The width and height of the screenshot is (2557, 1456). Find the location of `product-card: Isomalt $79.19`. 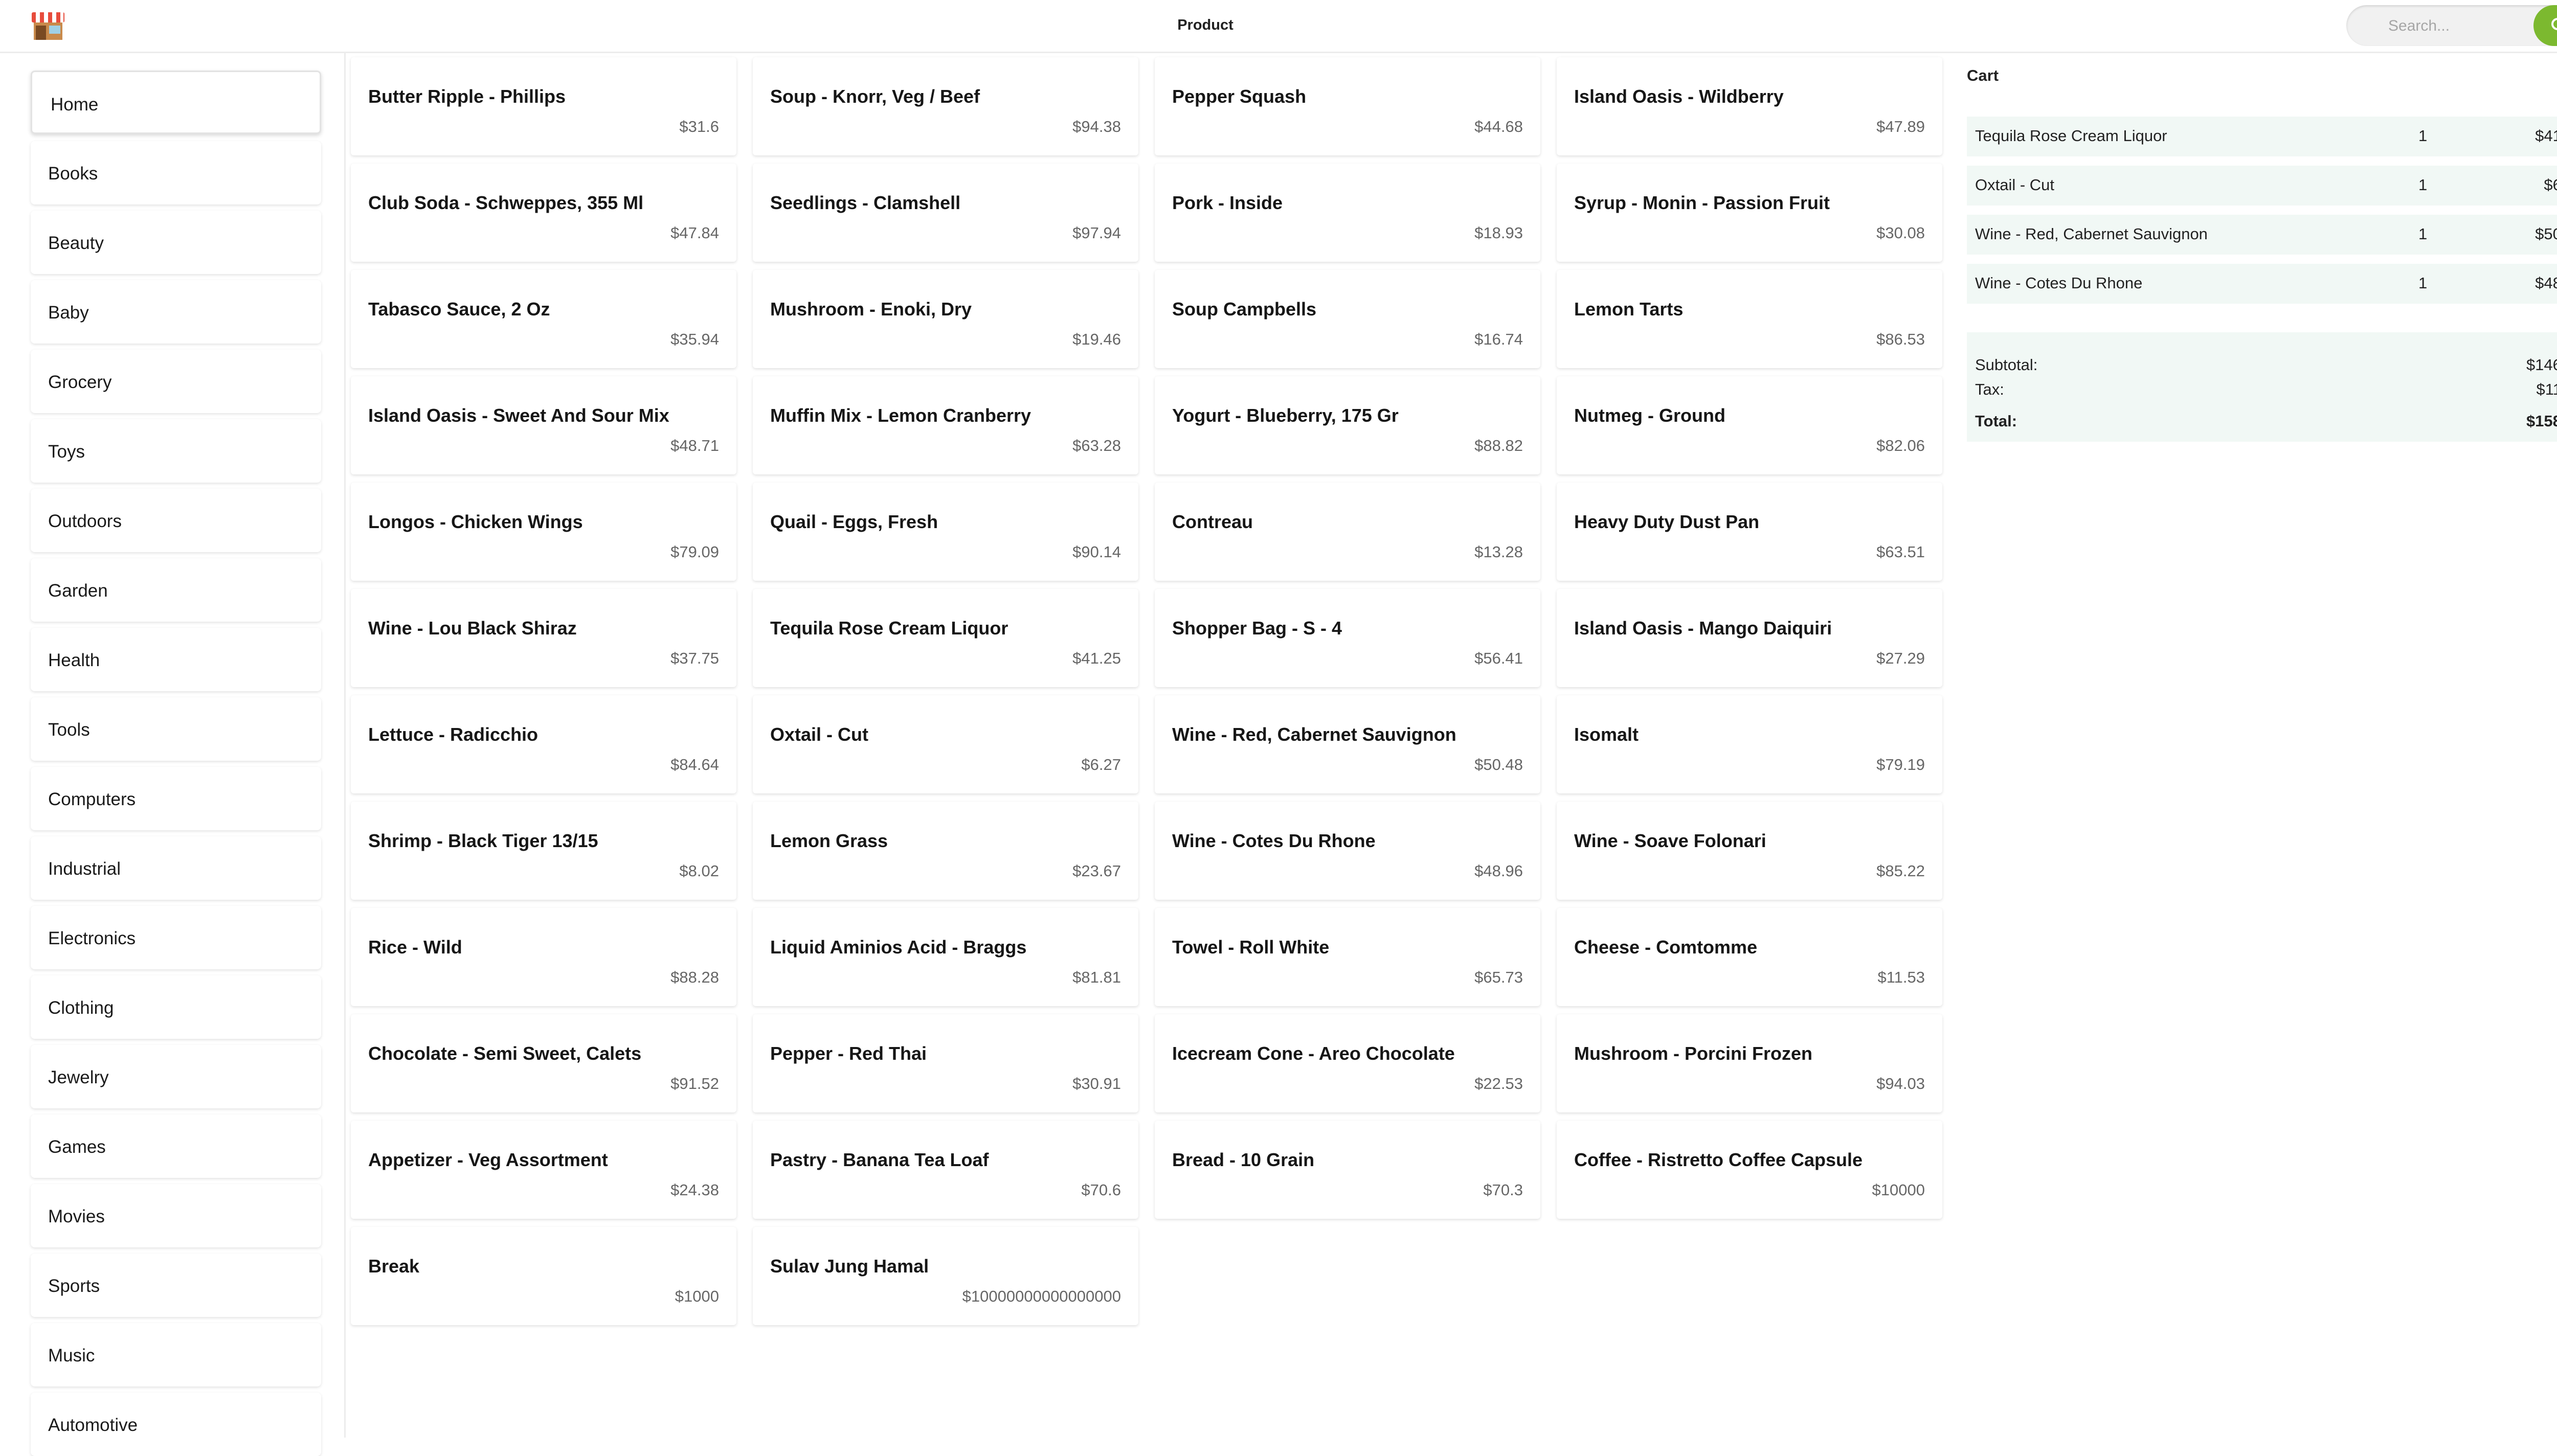

product-card: Isomalt $79.19 is located at coordinates (1749, 744).